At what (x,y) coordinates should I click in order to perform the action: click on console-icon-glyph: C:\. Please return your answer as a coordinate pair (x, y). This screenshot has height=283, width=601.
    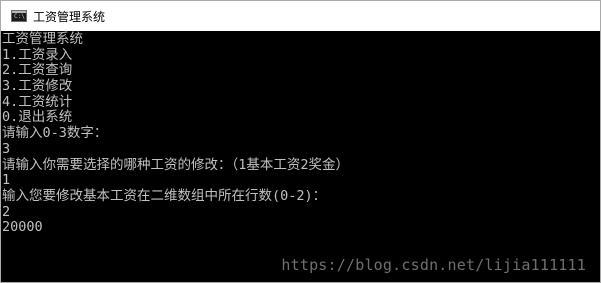
    Looking at the image, I should click on (19, 16).